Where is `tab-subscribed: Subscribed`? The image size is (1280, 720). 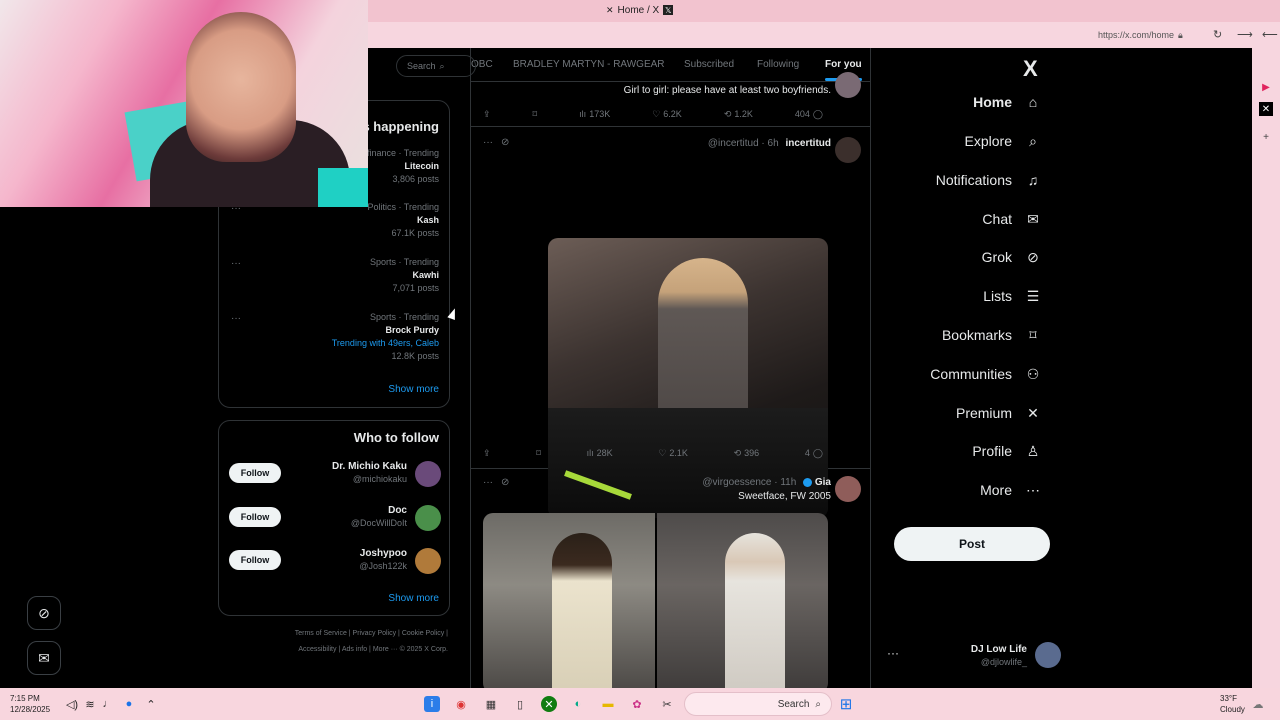 tab-subscribed: Subscribed is located at coordinates (709, 64).